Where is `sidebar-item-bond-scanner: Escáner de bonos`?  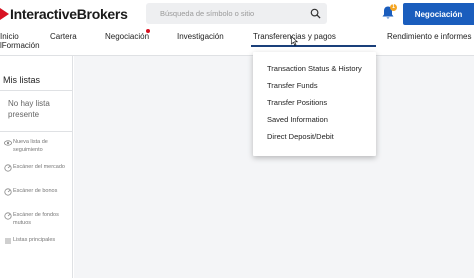 sidebar-item-bond-scanner: Escáner de bonos is located at coordinates (37, 191).